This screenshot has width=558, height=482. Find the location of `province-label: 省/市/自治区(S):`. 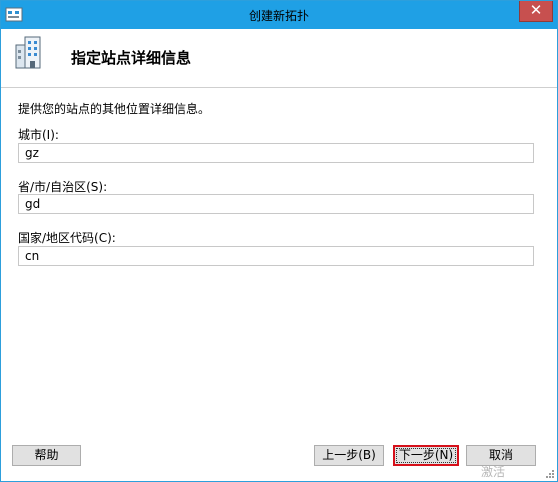

province-label: 省/市/自治区(S): is located at coordinates (63, 187).